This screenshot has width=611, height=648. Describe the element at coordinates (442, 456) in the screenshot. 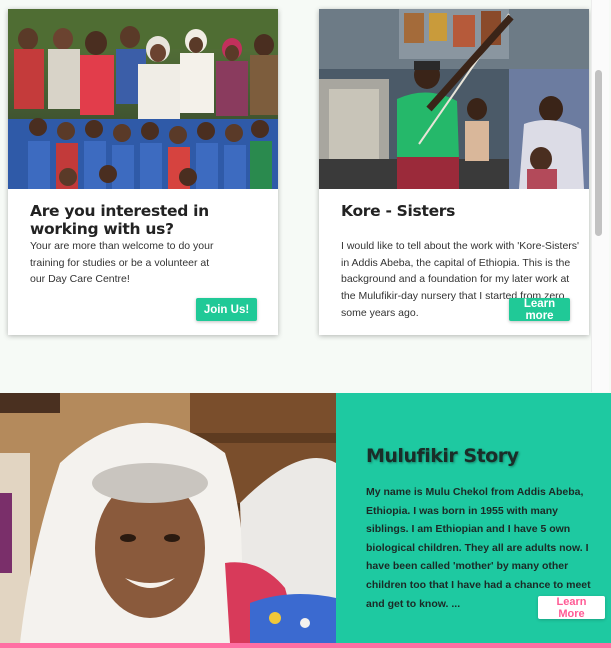

I see `story-title: Mulufikir Story` at that location.